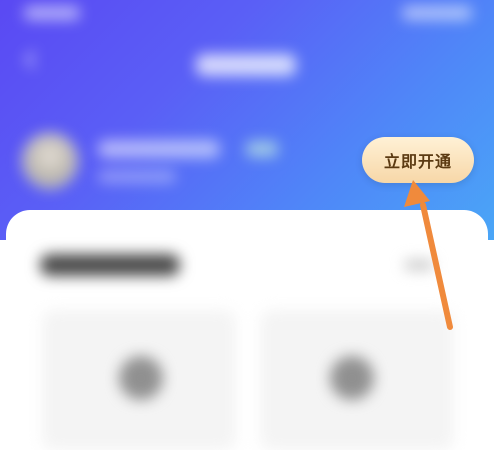 The width and height of the screenshot is (494, 450). I want to click on annotation-arrow-shaft, so click(436, 266).